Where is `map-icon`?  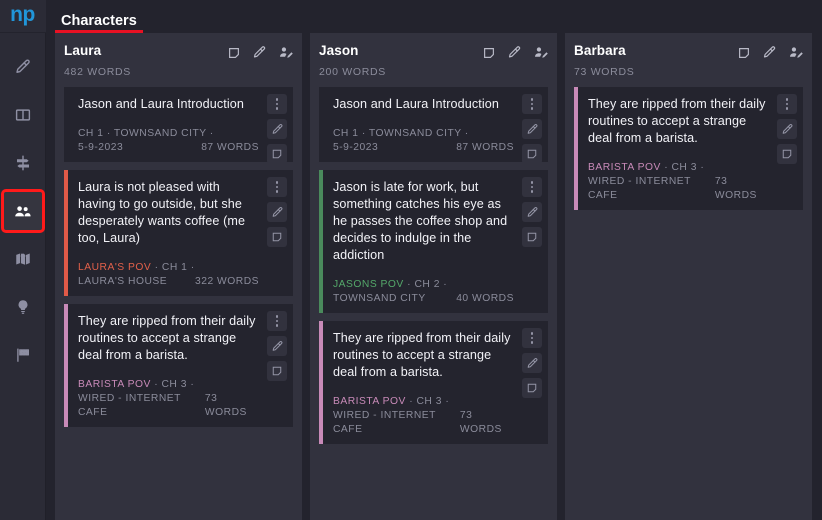
map-icon is located at coordinates (23, 259).